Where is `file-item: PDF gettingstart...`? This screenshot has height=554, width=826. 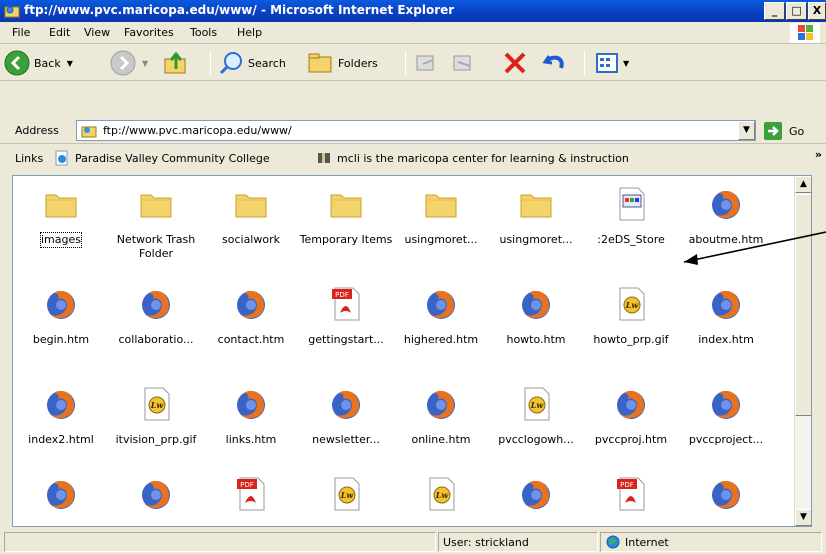
file-item: PDF gettingstart... is located at coordinates (346, 316).